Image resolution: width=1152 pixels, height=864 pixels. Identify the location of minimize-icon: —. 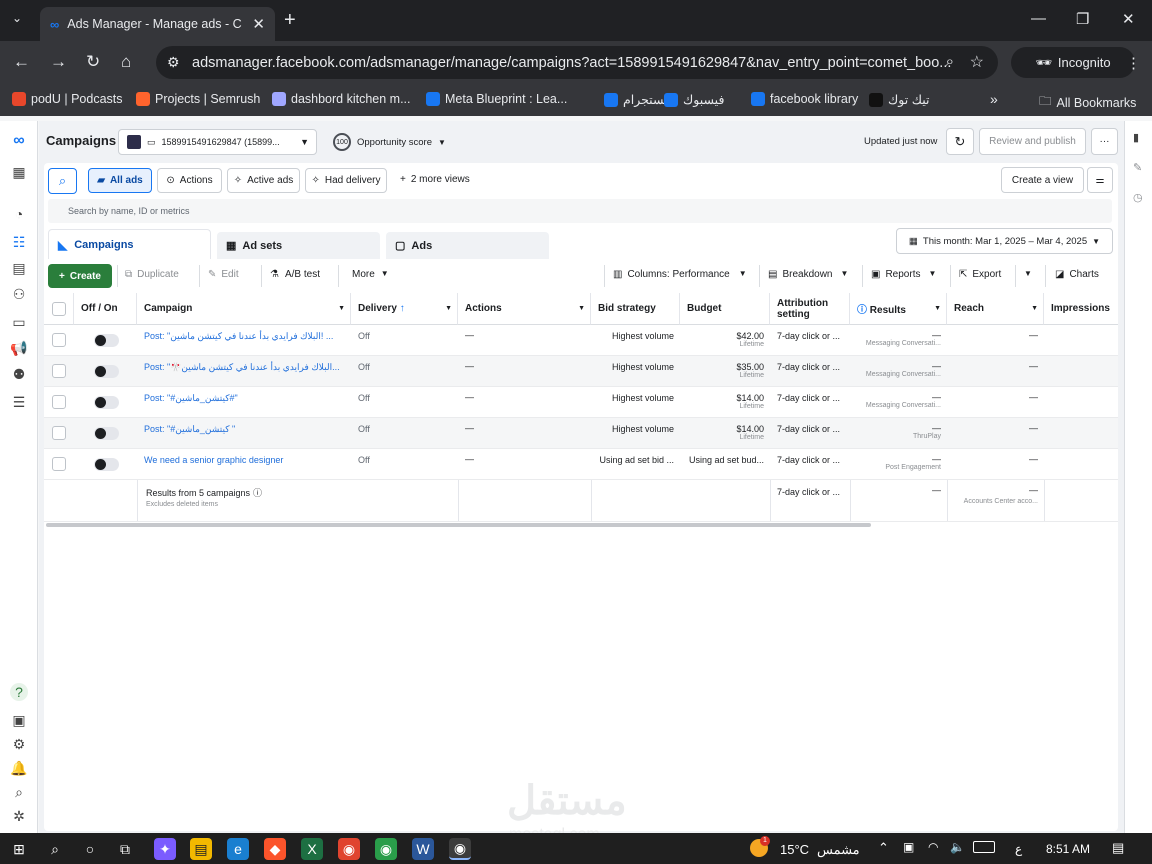
(1038, 18).